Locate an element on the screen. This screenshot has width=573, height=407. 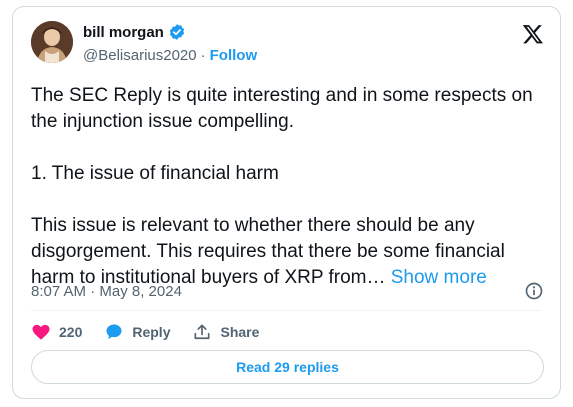
verified-badge-icon is located at coordinates (176, 32).